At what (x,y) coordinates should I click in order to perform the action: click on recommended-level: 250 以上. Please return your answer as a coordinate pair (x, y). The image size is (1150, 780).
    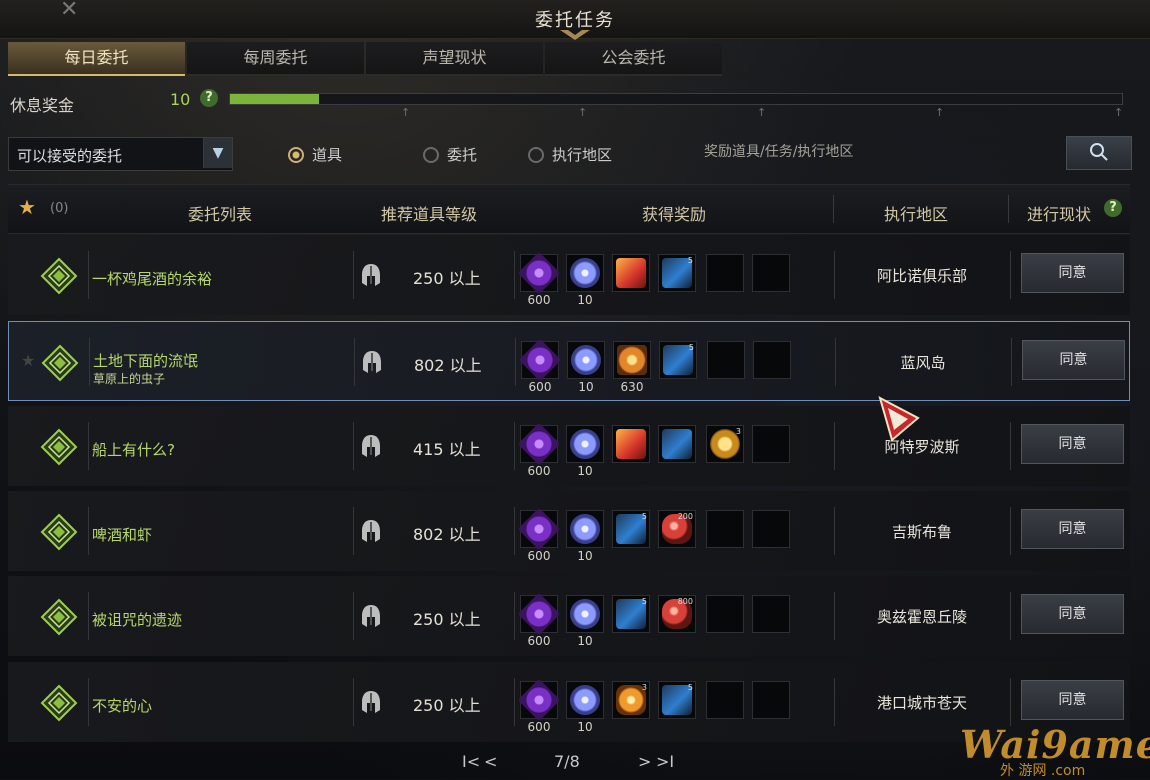
    Looking at the image, I should click on (447, 619).